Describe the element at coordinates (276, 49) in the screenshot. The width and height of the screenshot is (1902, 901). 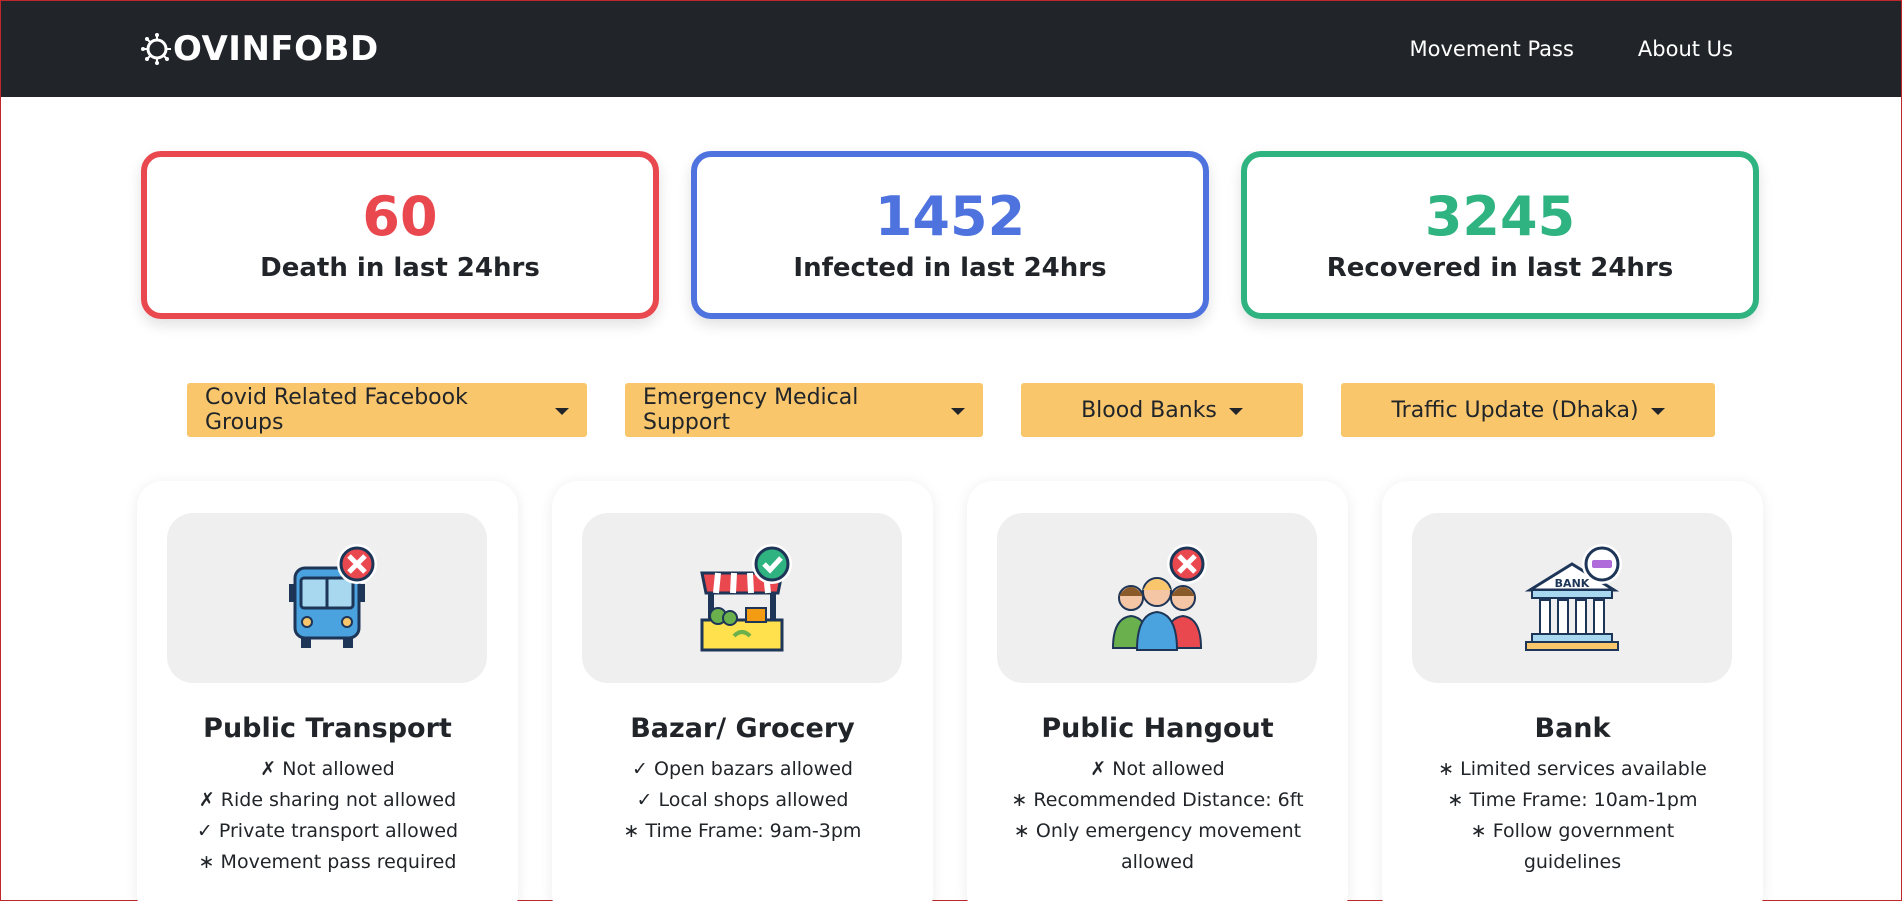
I see `brand-name: OVINFOBD` at that location.